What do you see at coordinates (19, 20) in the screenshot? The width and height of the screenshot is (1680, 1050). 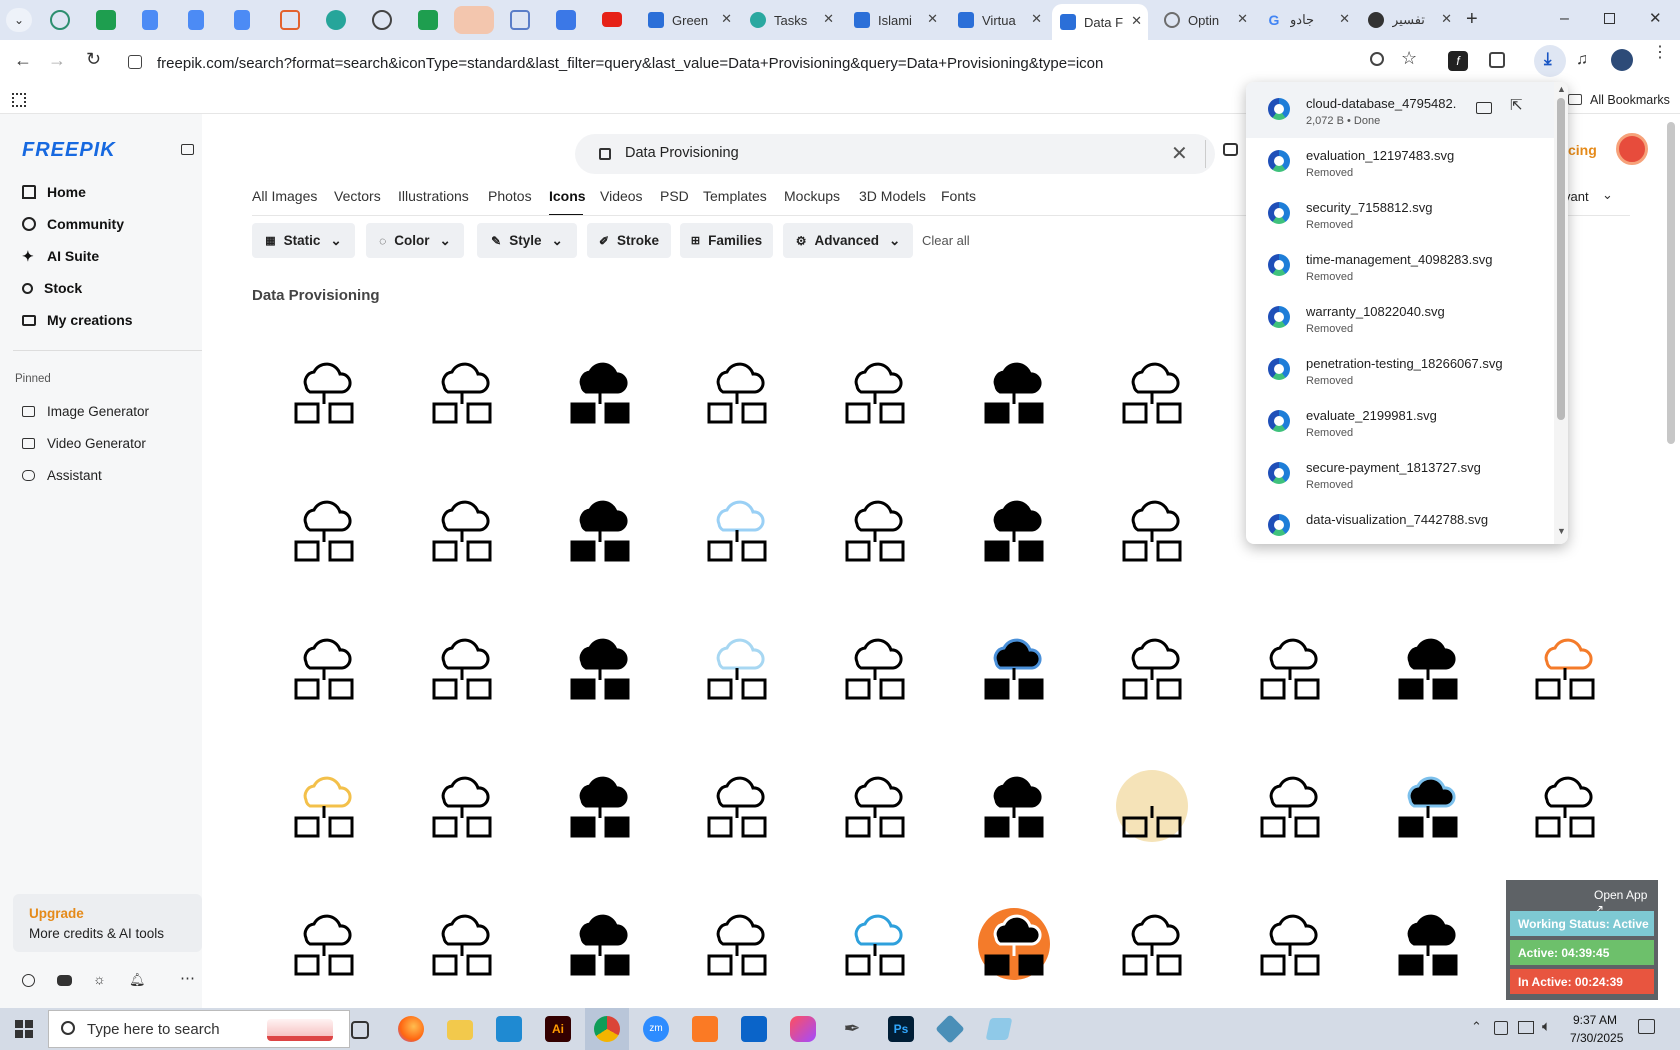 I see `tab-search-button: ⌄` at bounding box center [19, 20].